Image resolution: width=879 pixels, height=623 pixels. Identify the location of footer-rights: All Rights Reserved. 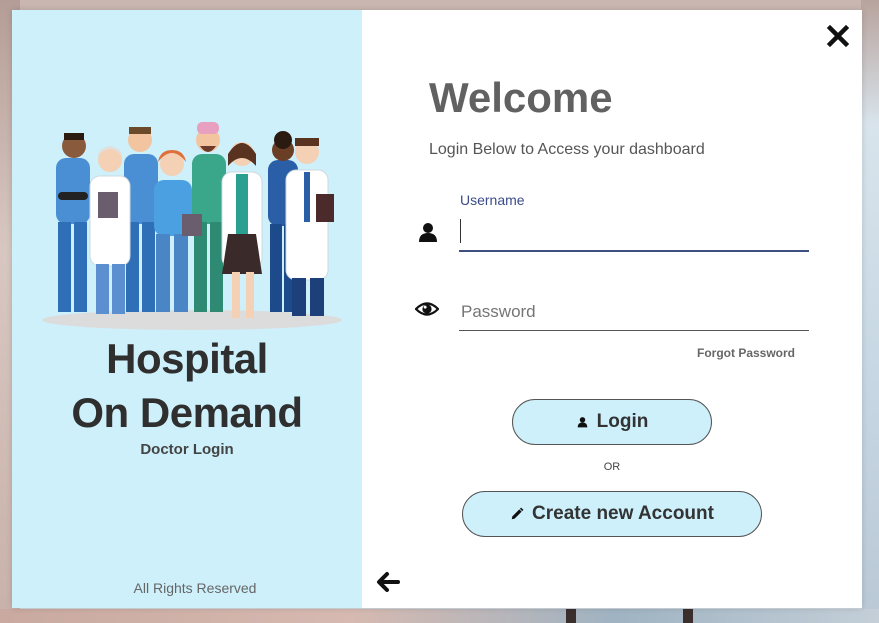
(195, 588).